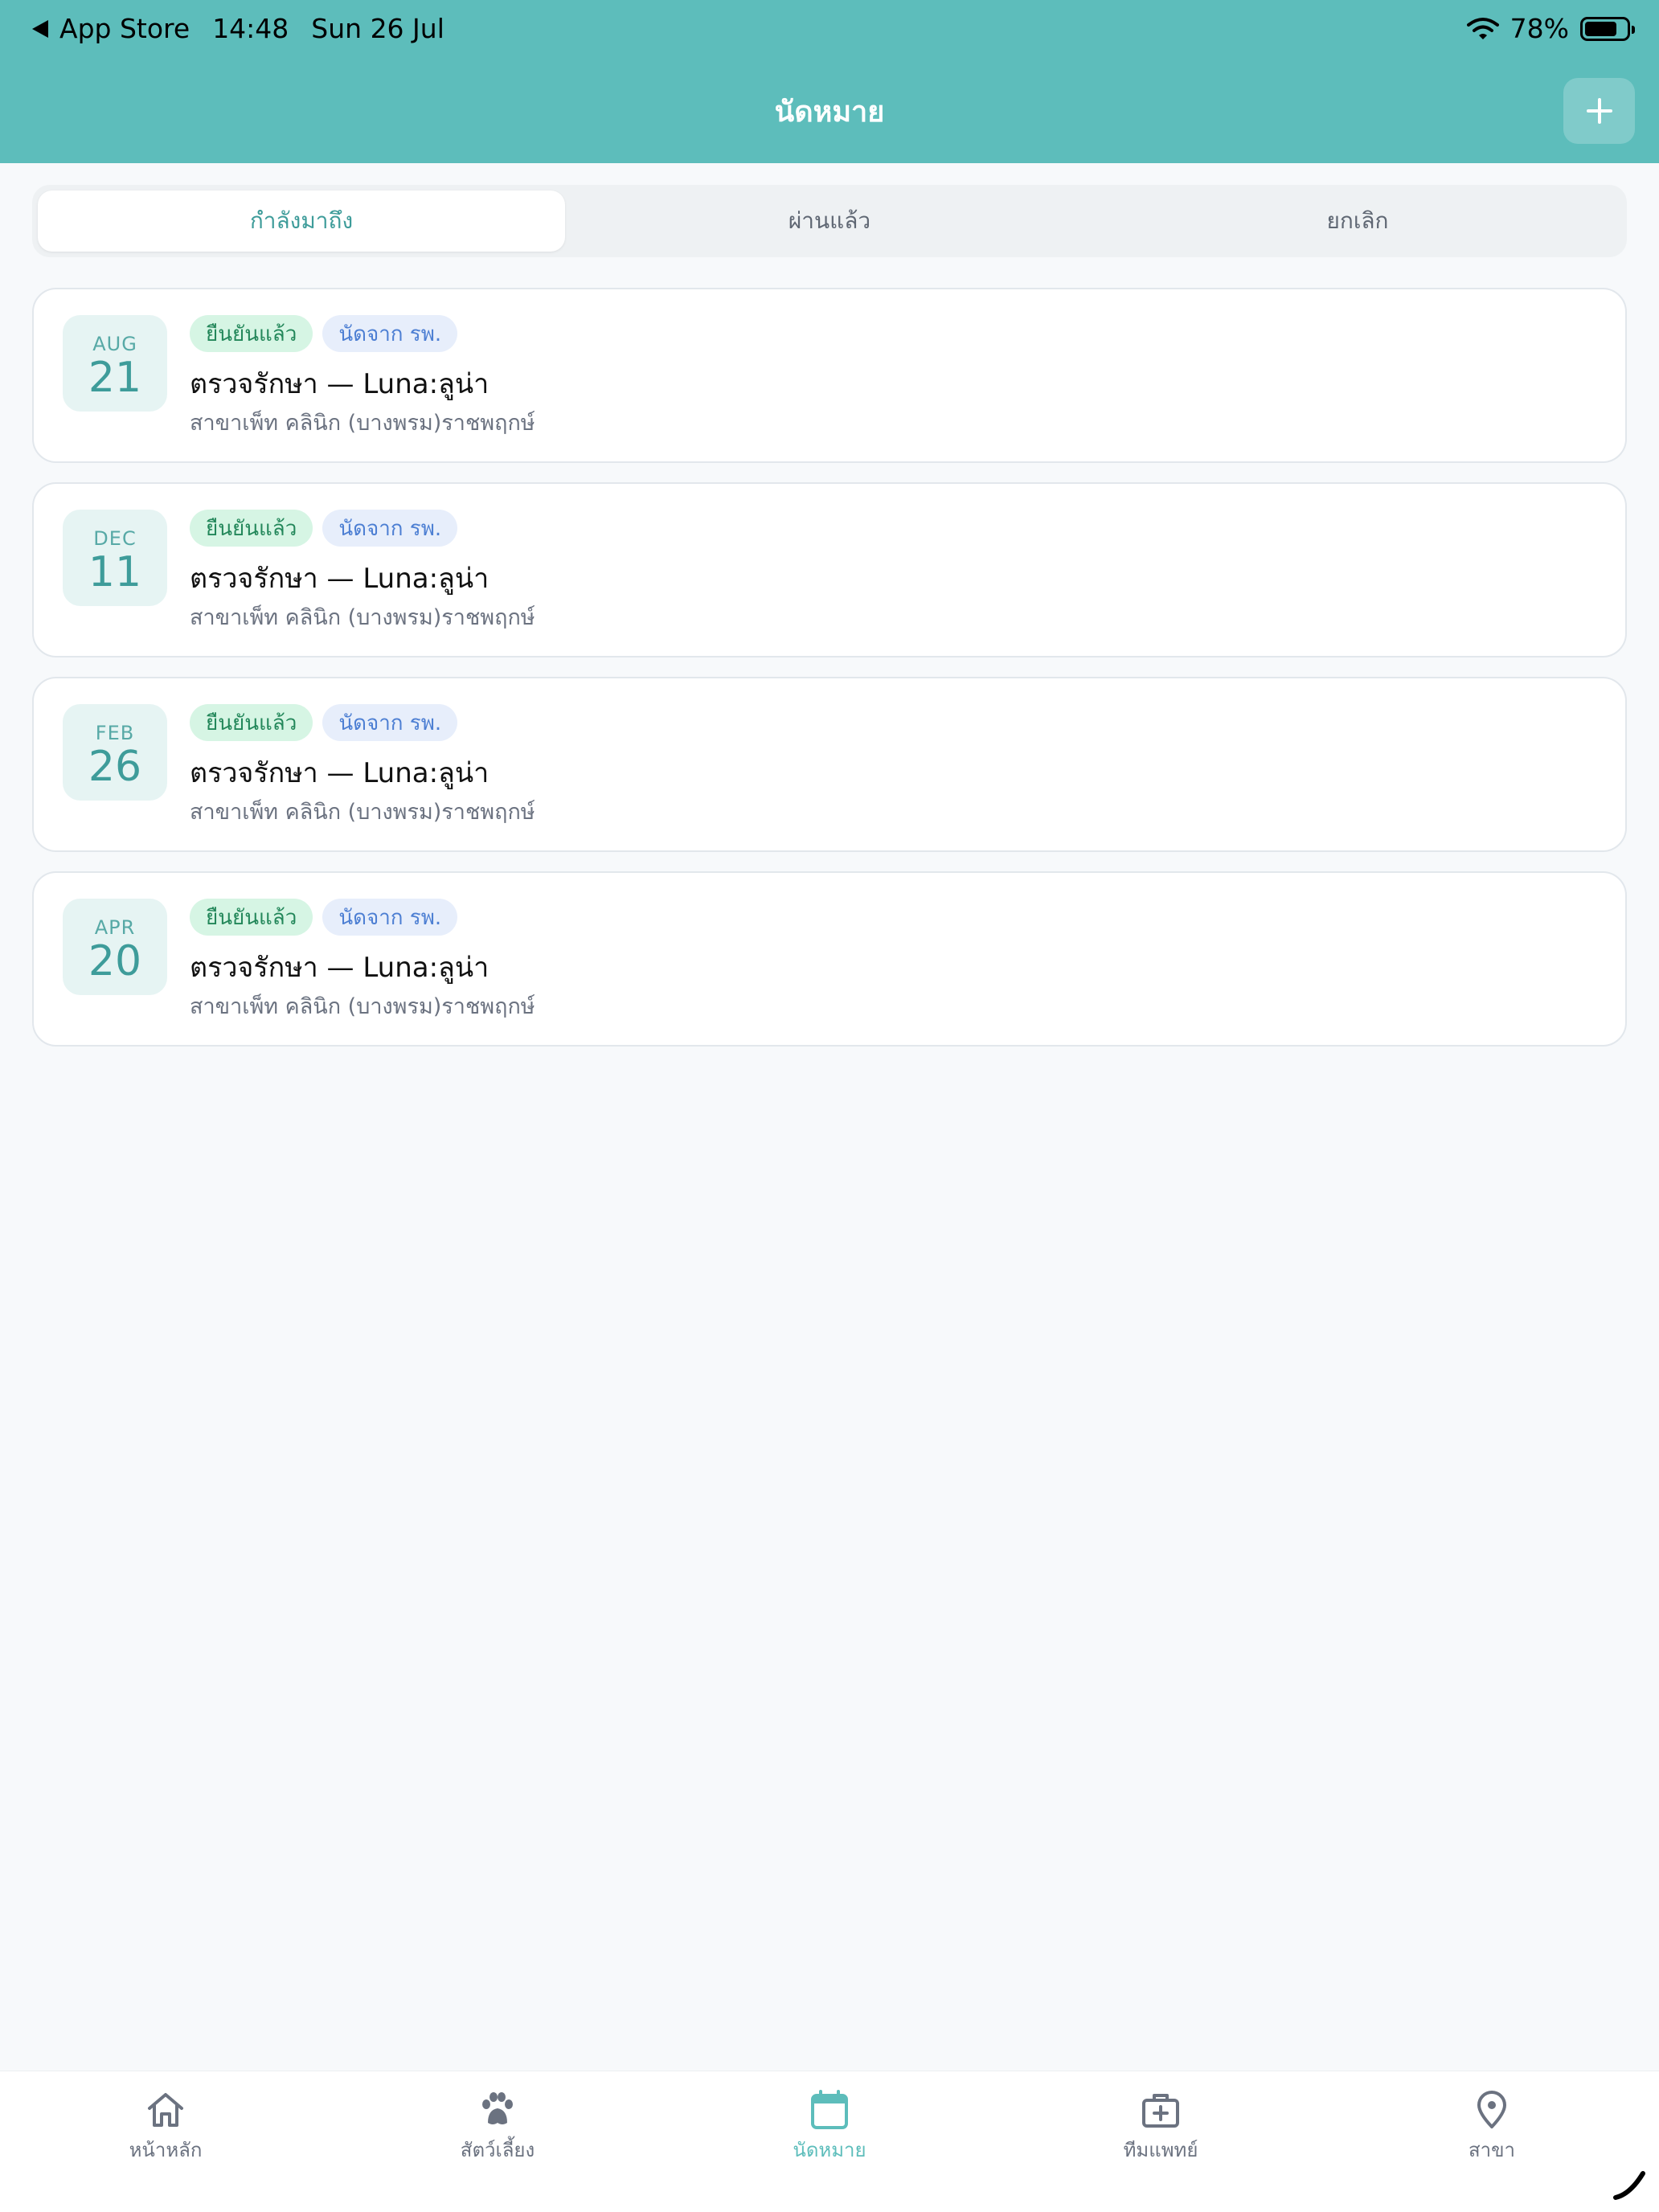 The height and width of the screenshot is (2212, 1659). What do you see at coordinates (115, 378) in the screenshot?
I see `date-day: 21` at bounding box center [115, 378].